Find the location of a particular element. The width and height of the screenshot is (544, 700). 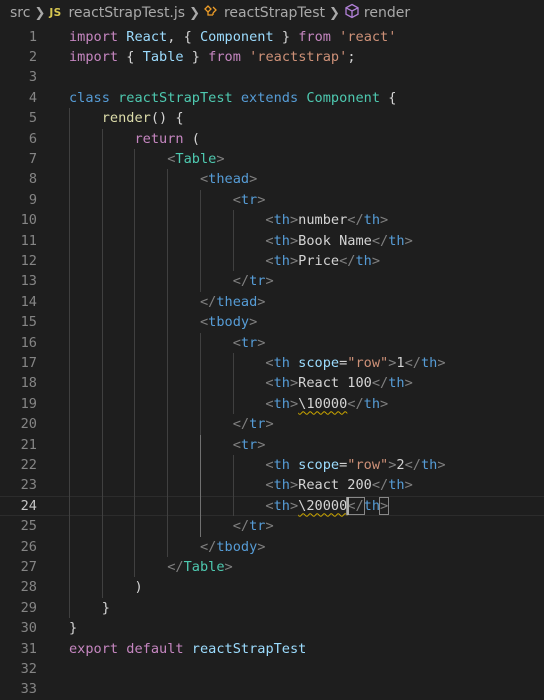

breadcrumb-class: reactStrapTest is located at coordinates (264, 13).